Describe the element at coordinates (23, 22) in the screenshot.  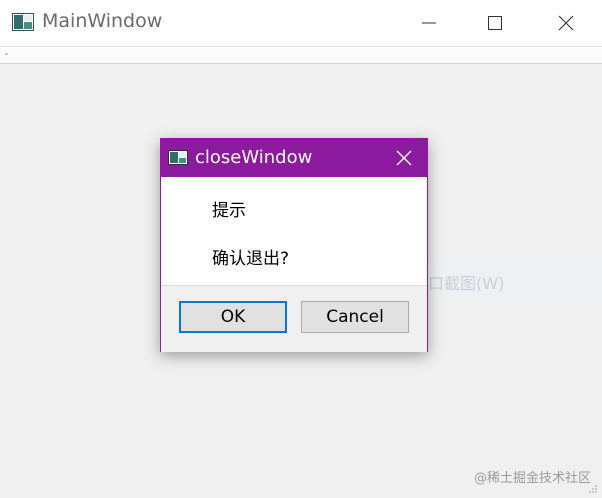
I see `app-icon` at that location.